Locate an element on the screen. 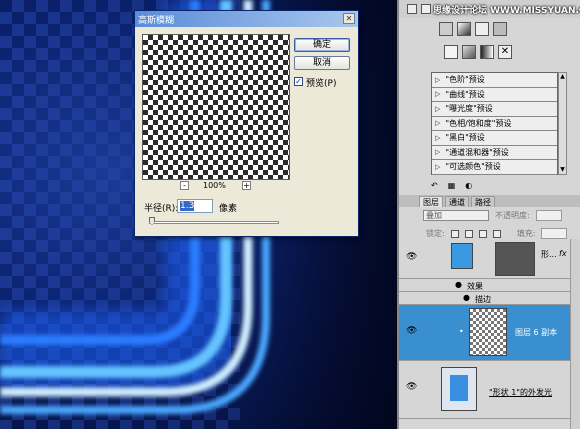  preset-label: "色相/饱和度"预设 is located at coordinates (478, 123).